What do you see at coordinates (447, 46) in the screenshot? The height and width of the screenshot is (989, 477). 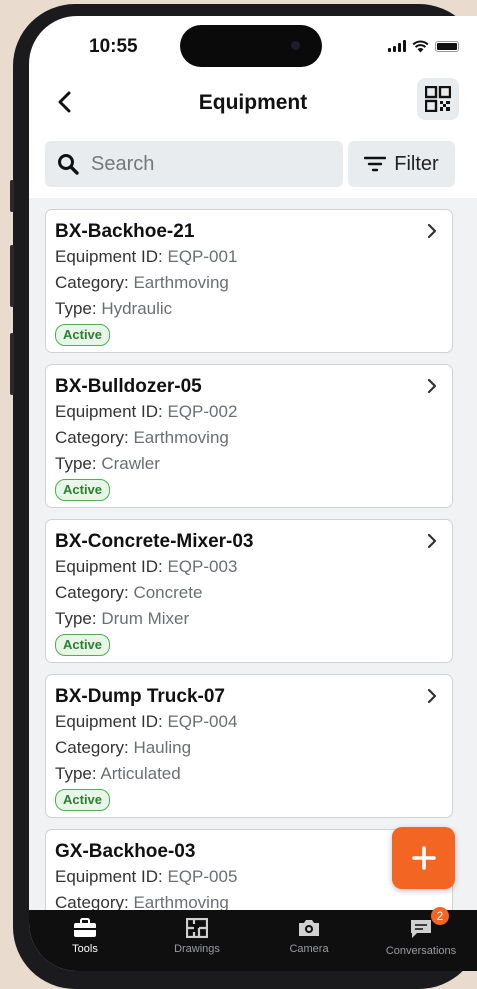 I see `battery-icon` at bounding box center [447, 46].